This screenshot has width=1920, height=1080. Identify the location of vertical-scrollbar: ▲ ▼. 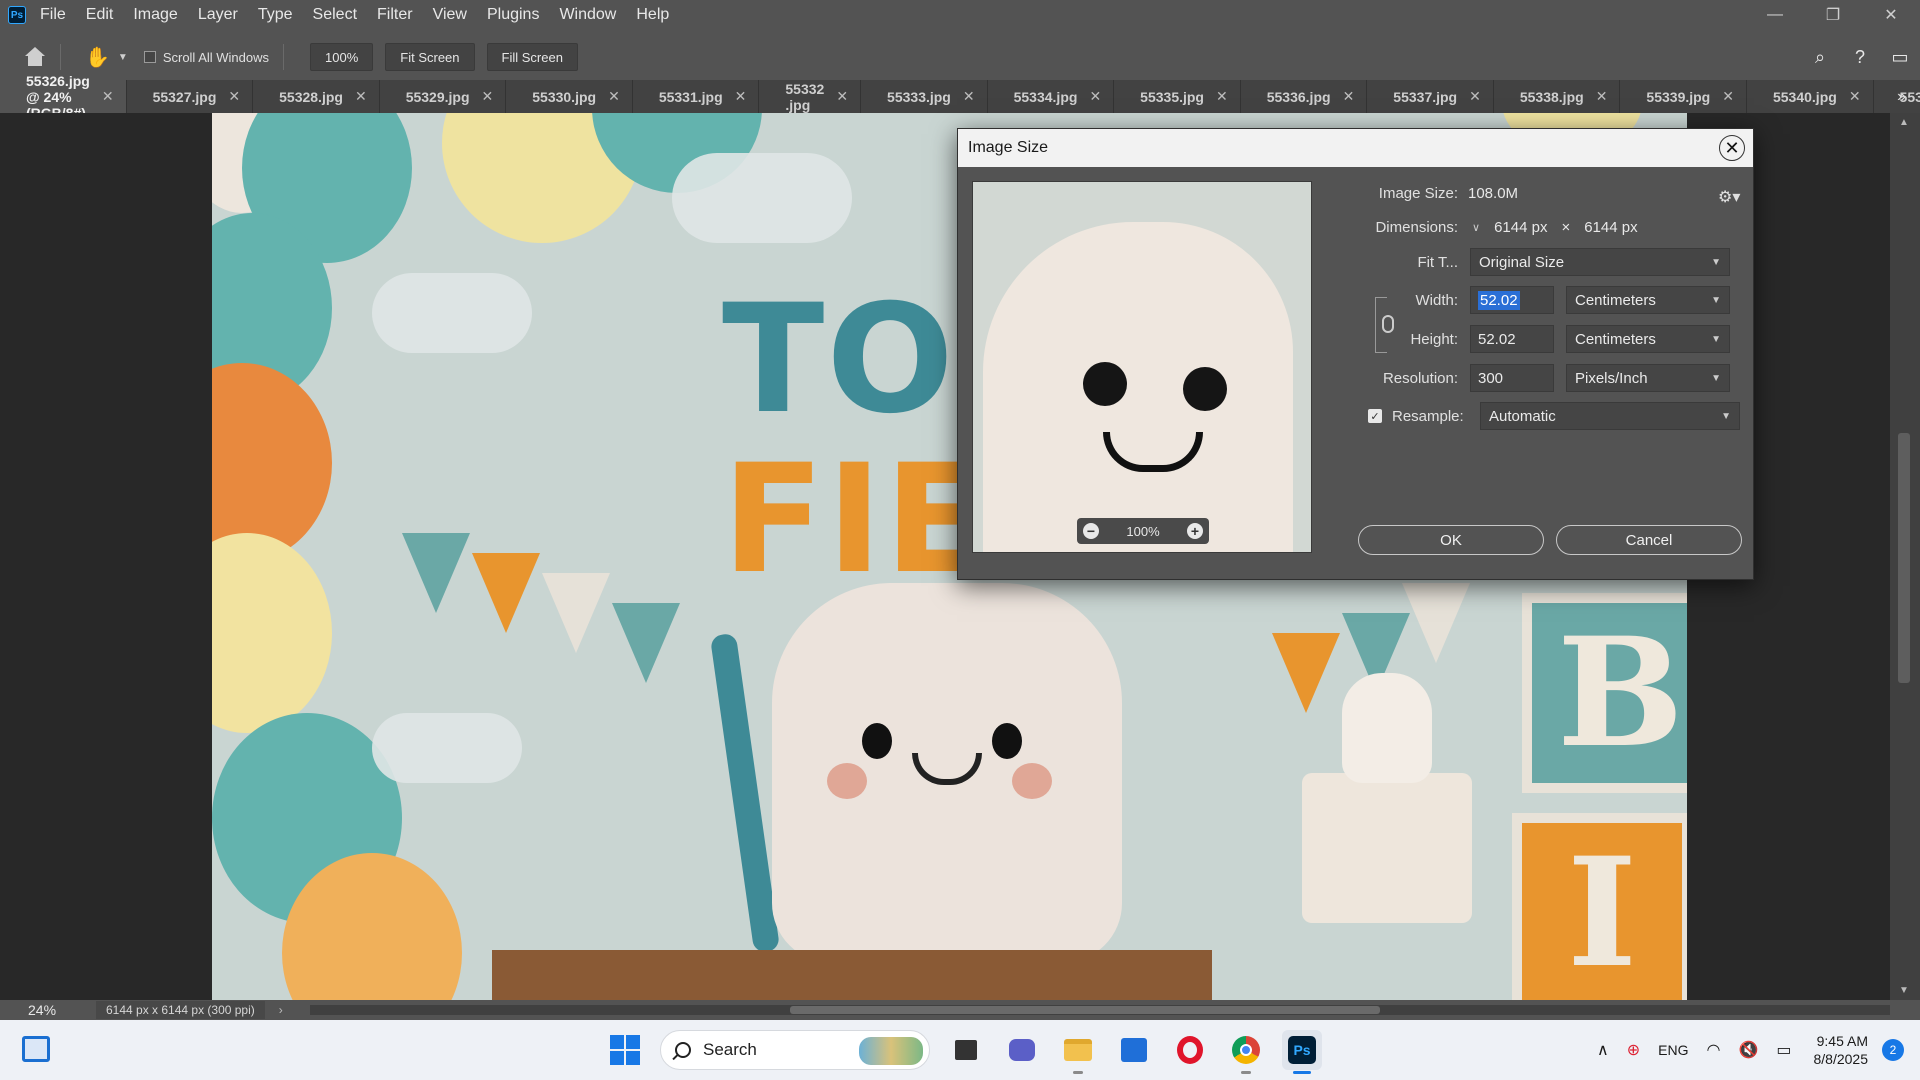
(1905, 556).